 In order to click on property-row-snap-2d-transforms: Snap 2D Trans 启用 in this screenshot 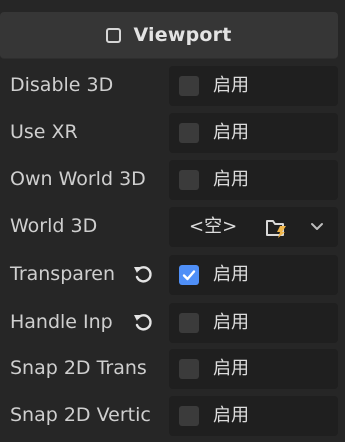, I will do `click(172, 368)`.